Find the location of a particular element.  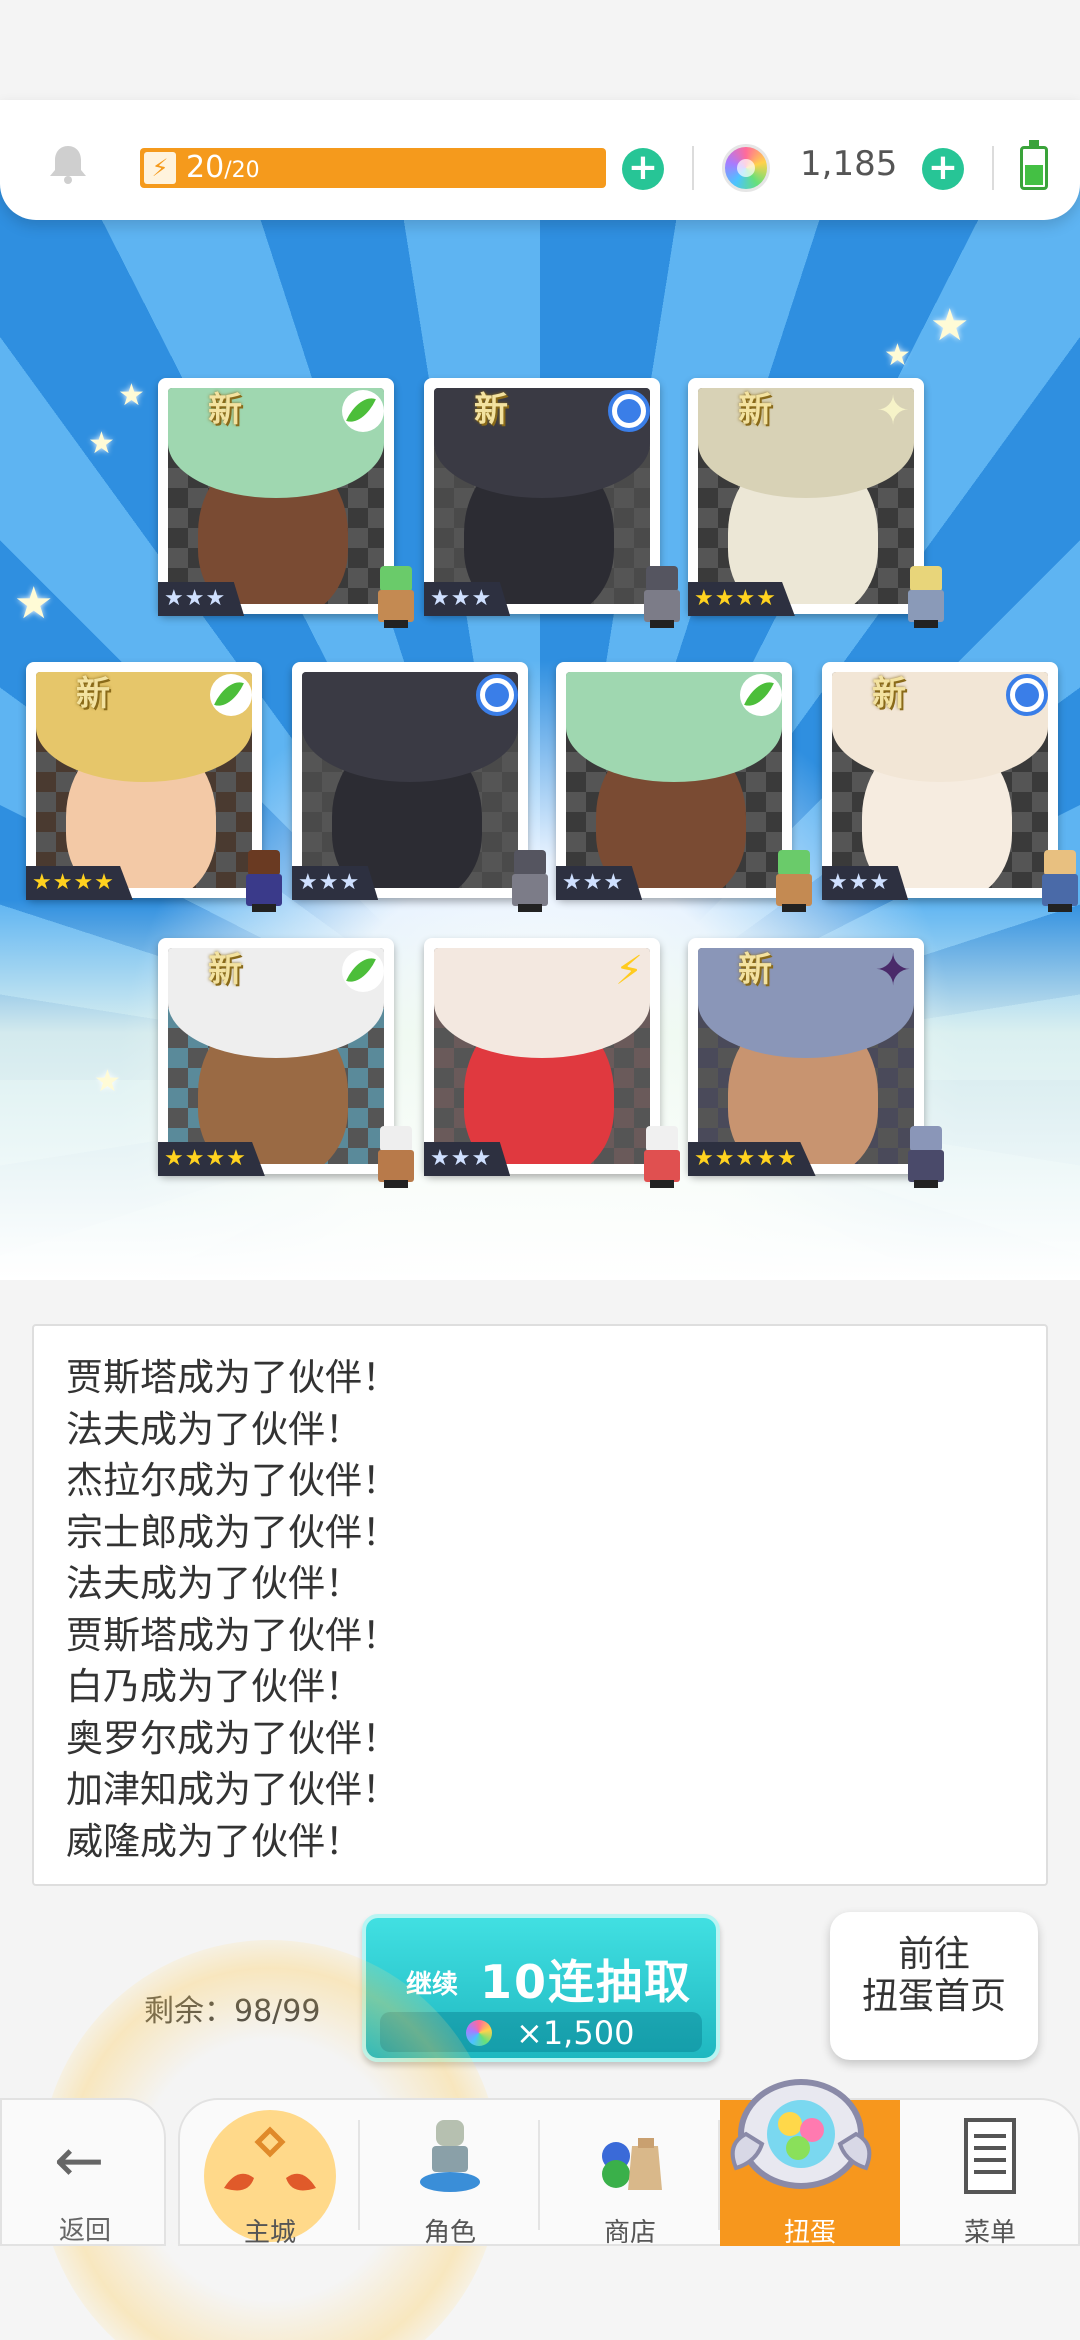

thunder-element-icon: ⚡ is located at coordinates (629, 971).